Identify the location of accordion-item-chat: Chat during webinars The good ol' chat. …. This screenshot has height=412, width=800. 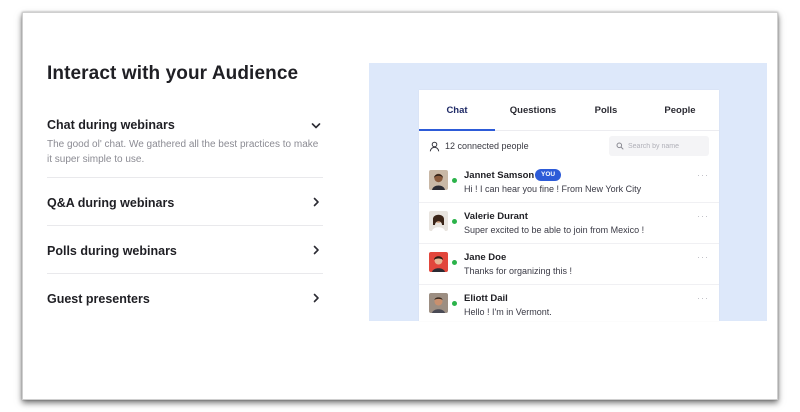
(185, 148).